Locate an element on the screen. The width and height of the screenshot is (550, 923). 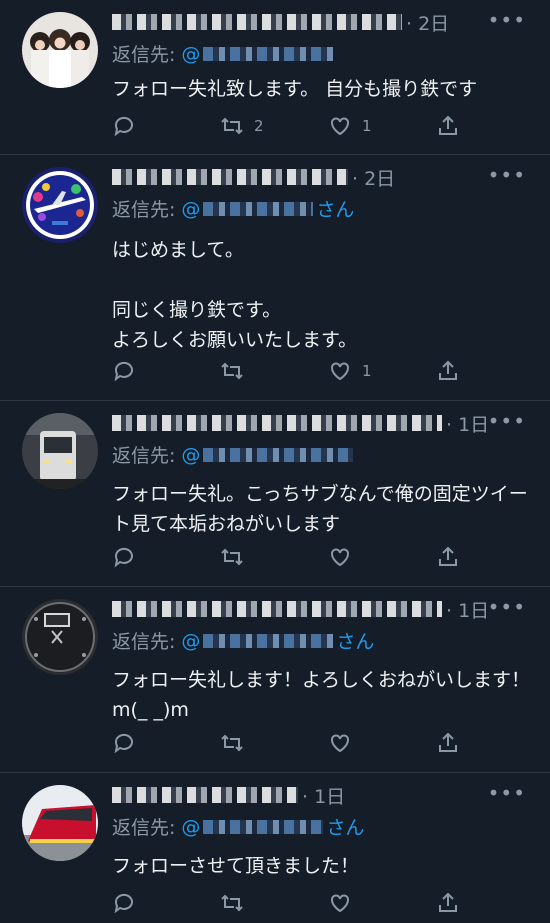
avatar-red-train-icon is located at coordinates (60, 823).